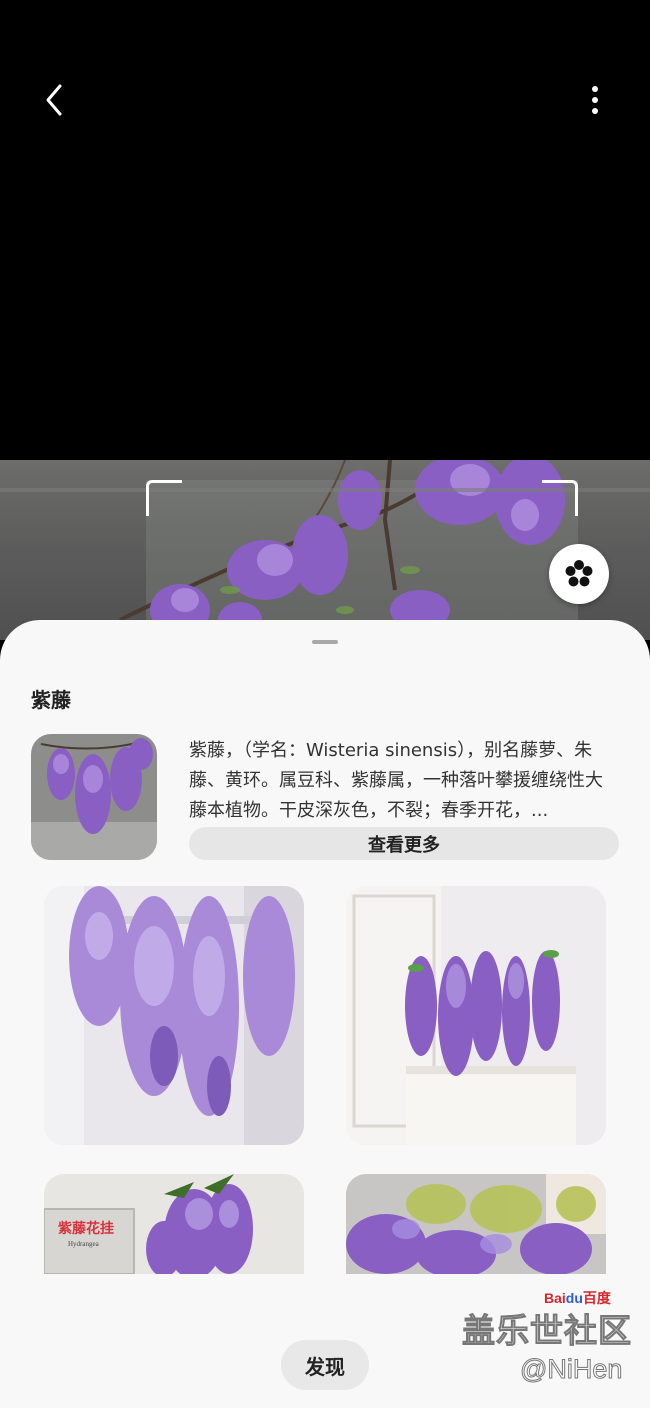 The height and width of the screenshot is (1408, 650). Describe the element at coordinates (404, 843) in the screenshot. I see `view-more-button: 查看更多` at that location.